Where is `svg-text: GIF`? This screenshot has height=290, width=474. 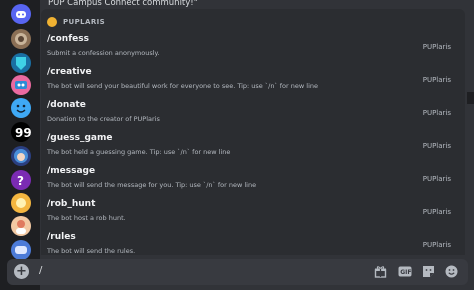 svg-text: GIF is located at coordinates (405, 272).